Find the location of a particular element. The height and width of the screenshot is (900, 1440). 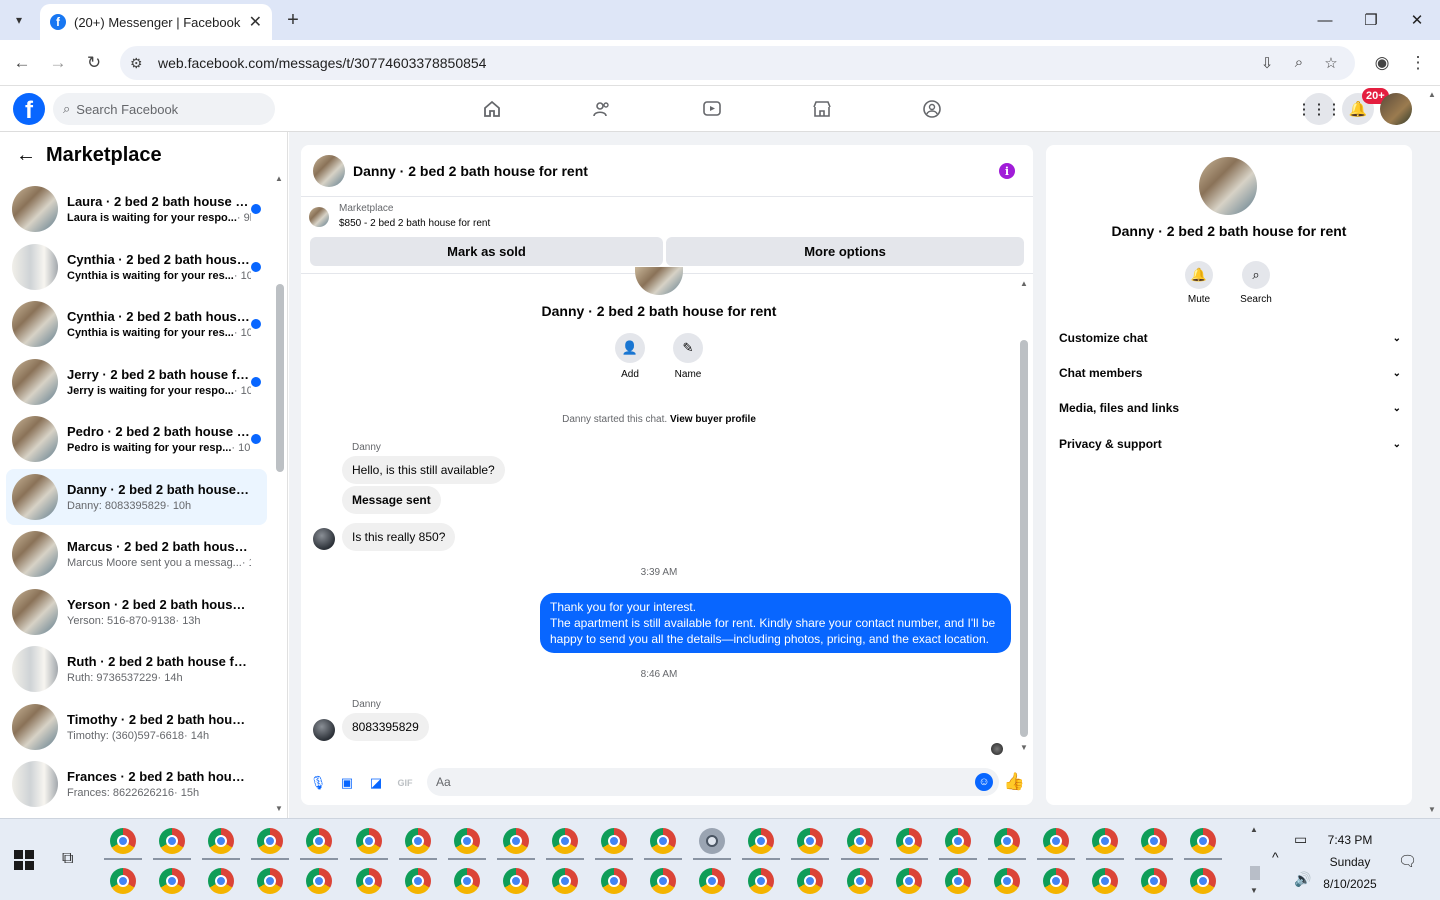

message-input: Aa is located at coordinates (713, 782).